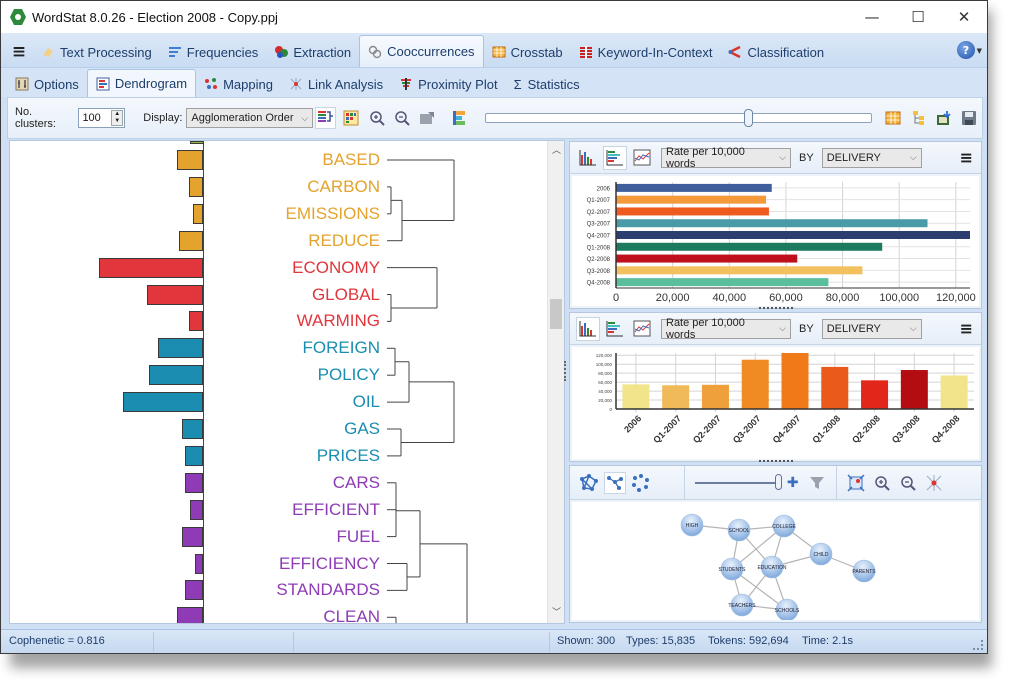 The image size is (1024, 688). What do you see at coordinates (458, 118) in the screenshot?
I see `color-palette-button` at bounding box center [458, 118].